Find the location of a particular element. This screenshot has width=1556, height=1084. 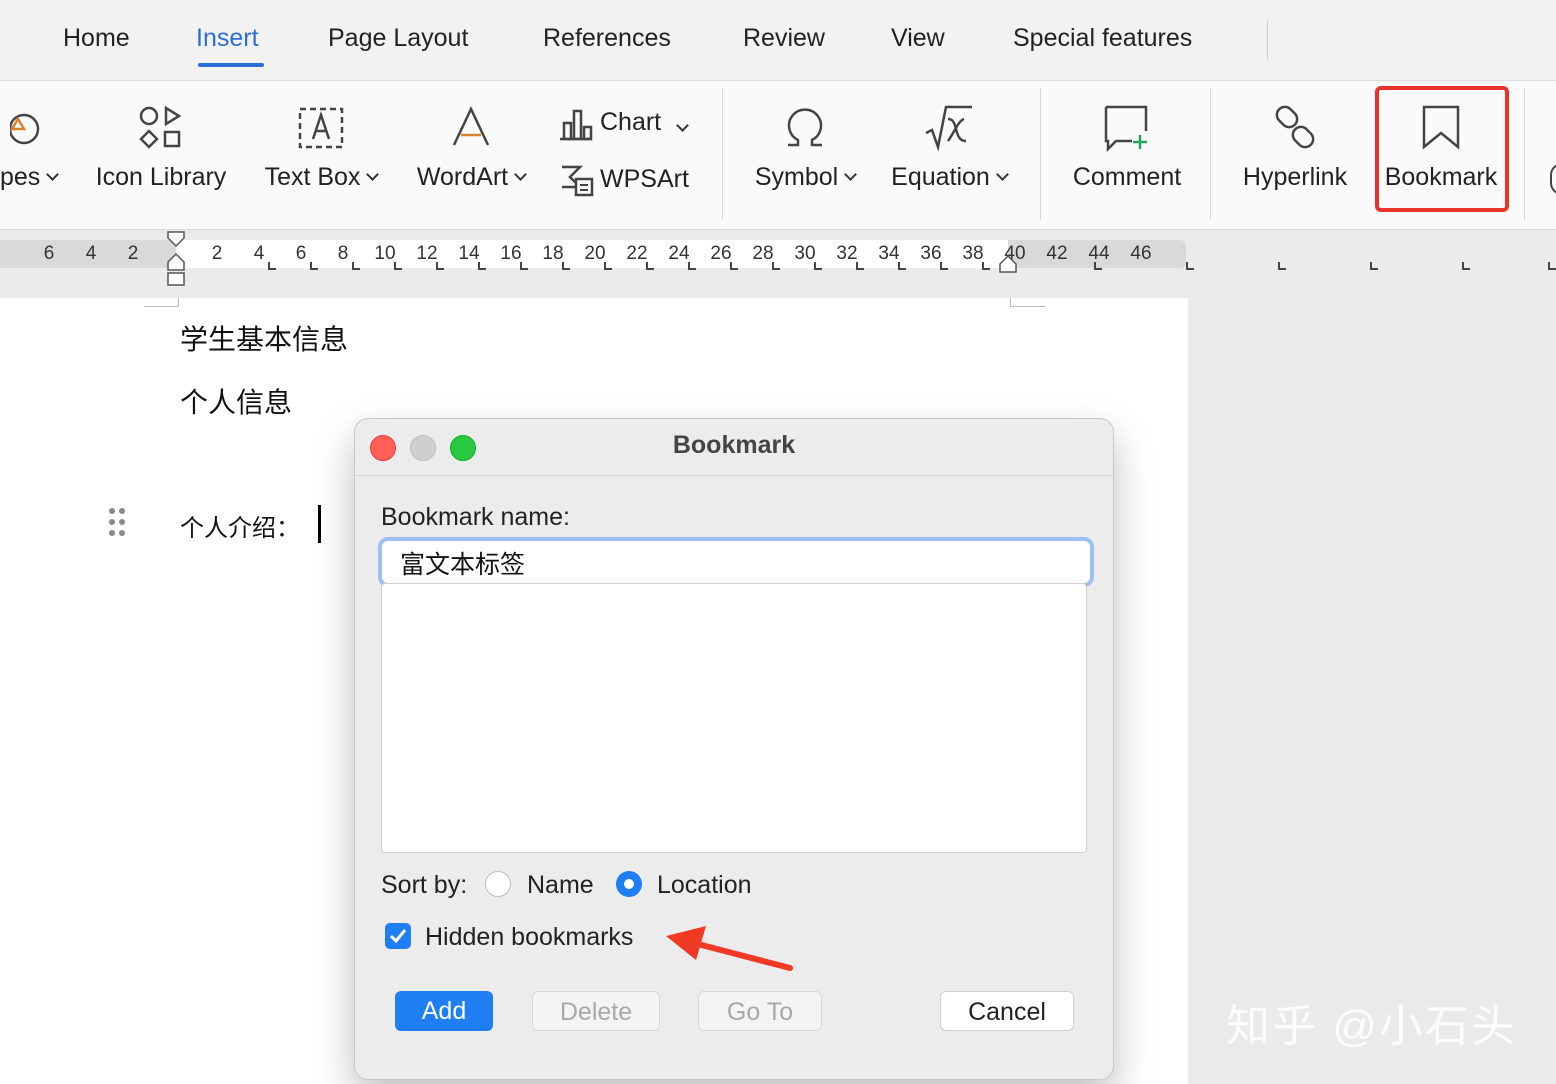

tab-divider is located at coordinates (1267, 40).